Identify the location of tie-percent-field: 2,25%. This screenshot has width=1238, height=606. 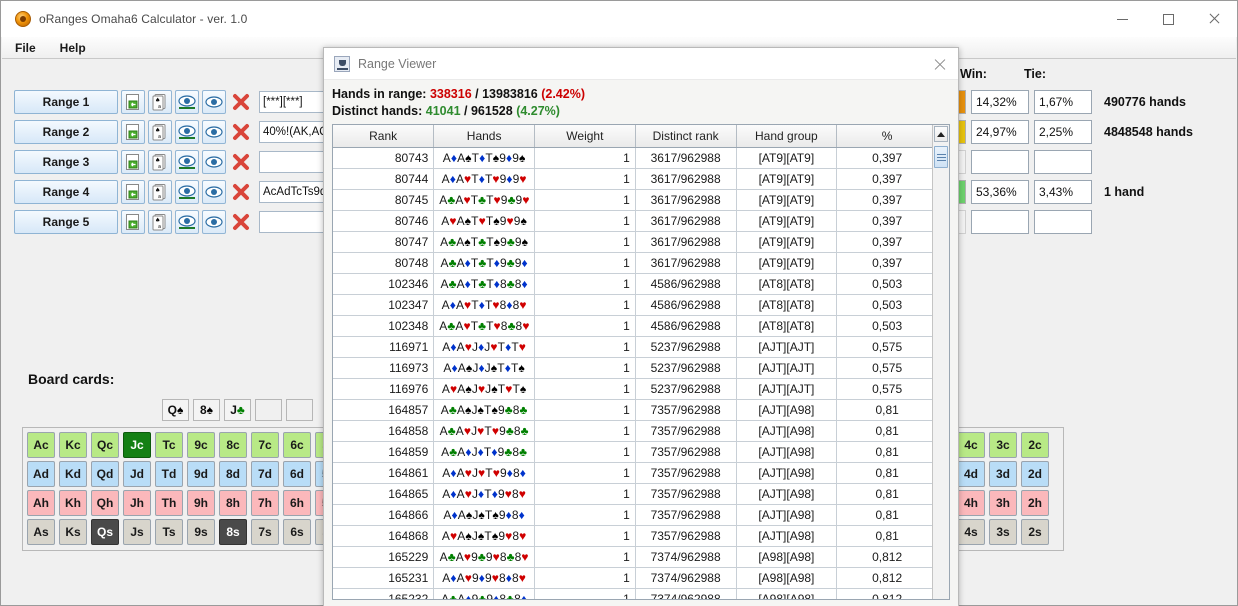
(1063, 132).